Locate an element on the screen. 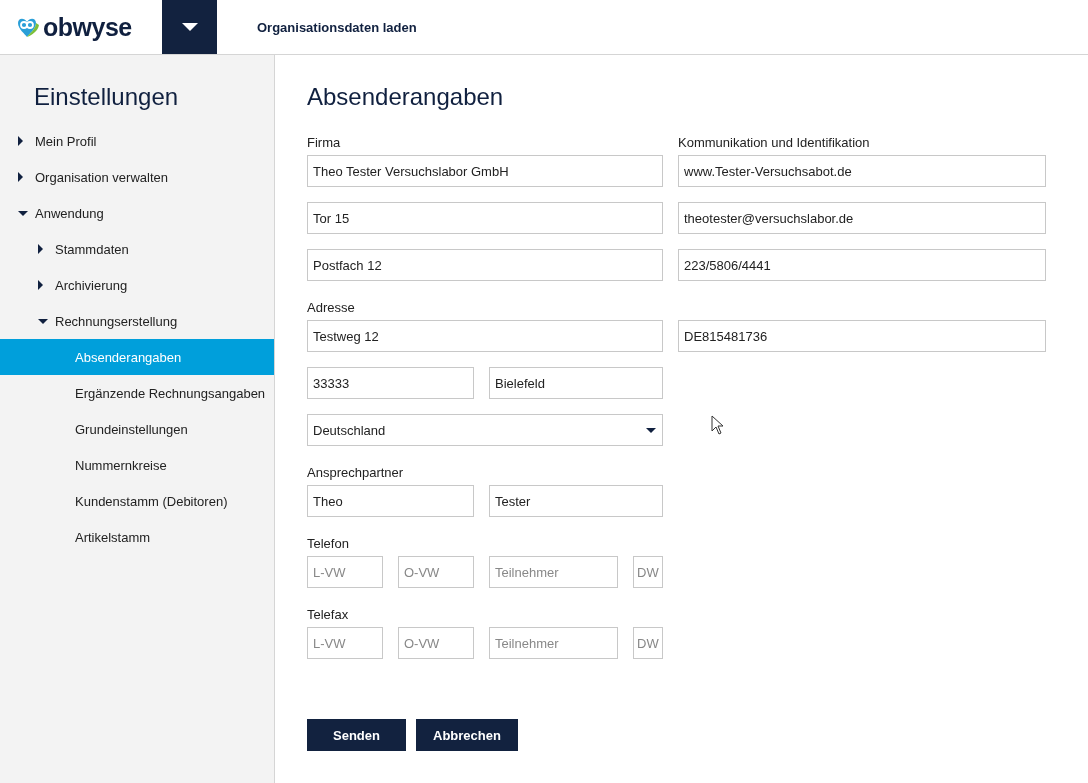 The width and height of the screenshot is (1088, 783). field-label: Firma is located at coordinates (324, 143).